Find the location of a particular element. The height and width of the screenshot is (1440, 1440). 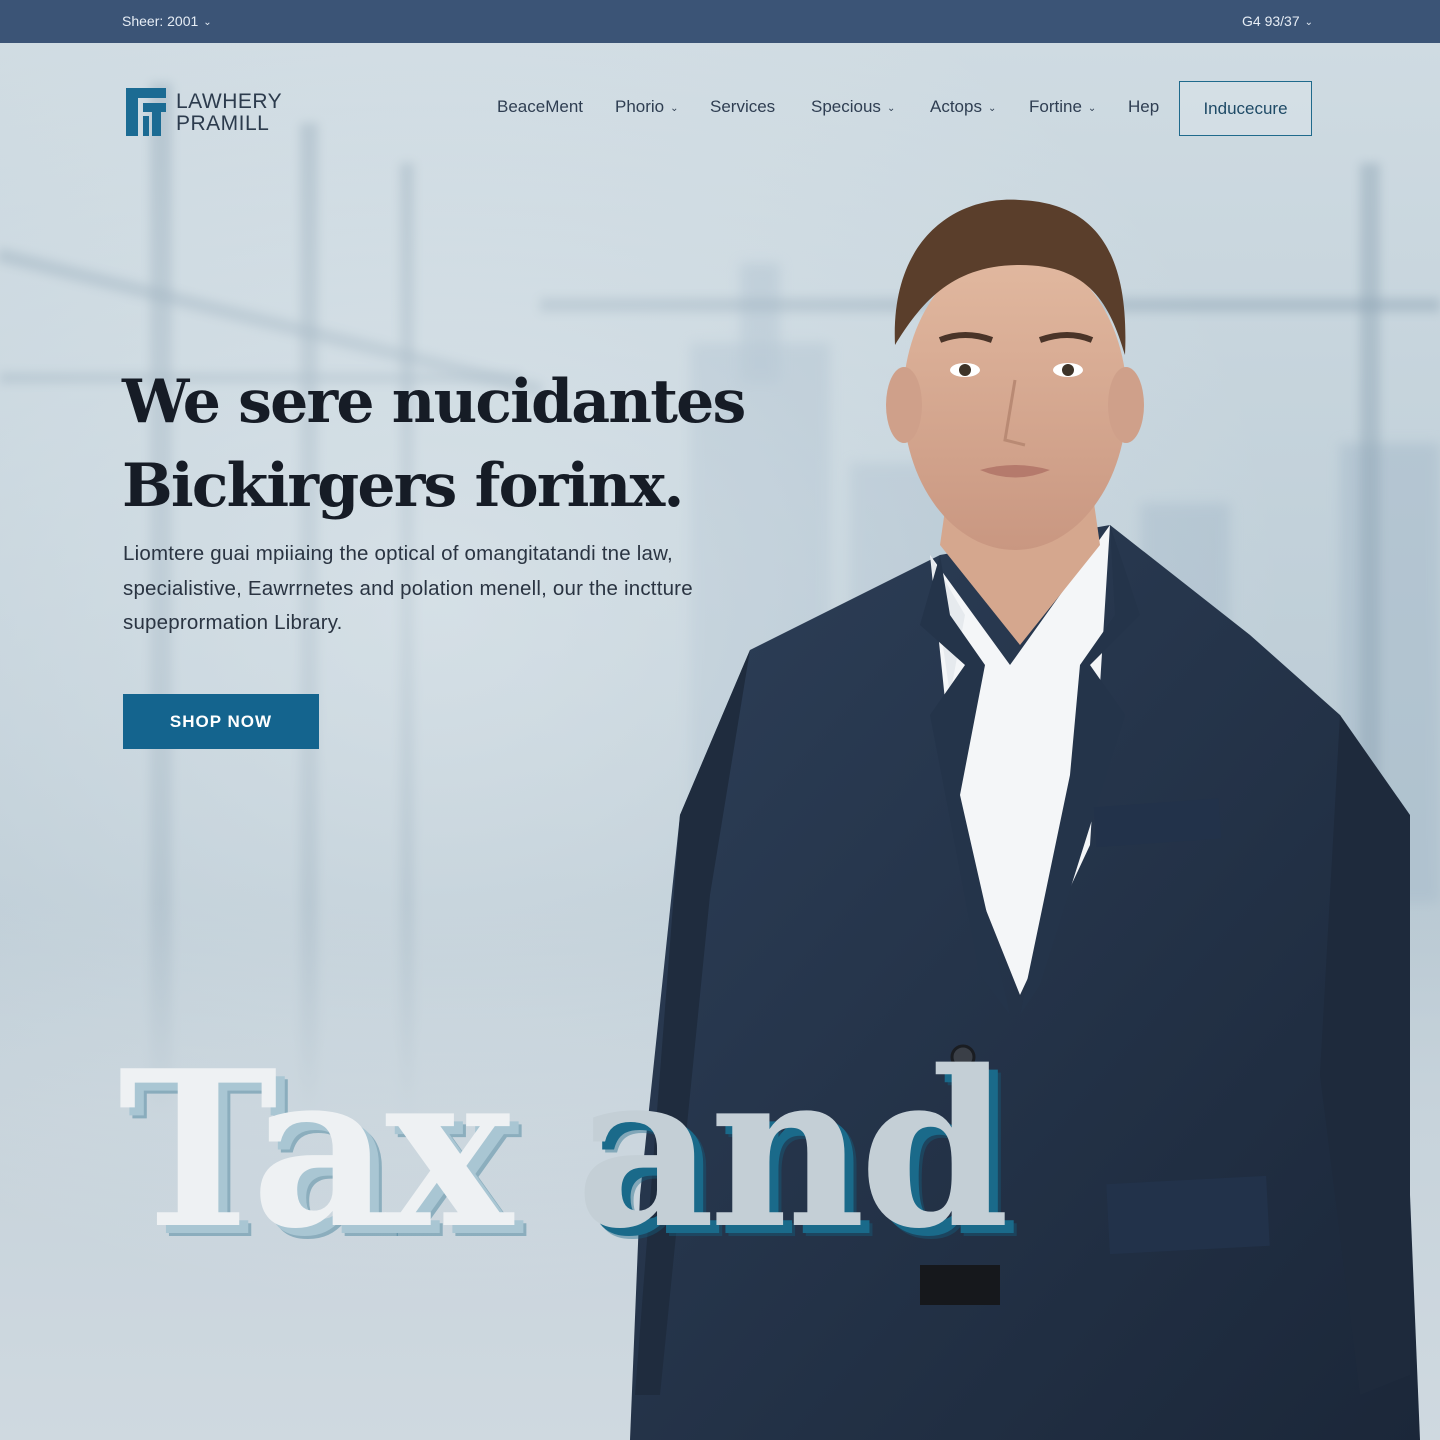

nav-item-services: Services is located at coordinates (742, 107).